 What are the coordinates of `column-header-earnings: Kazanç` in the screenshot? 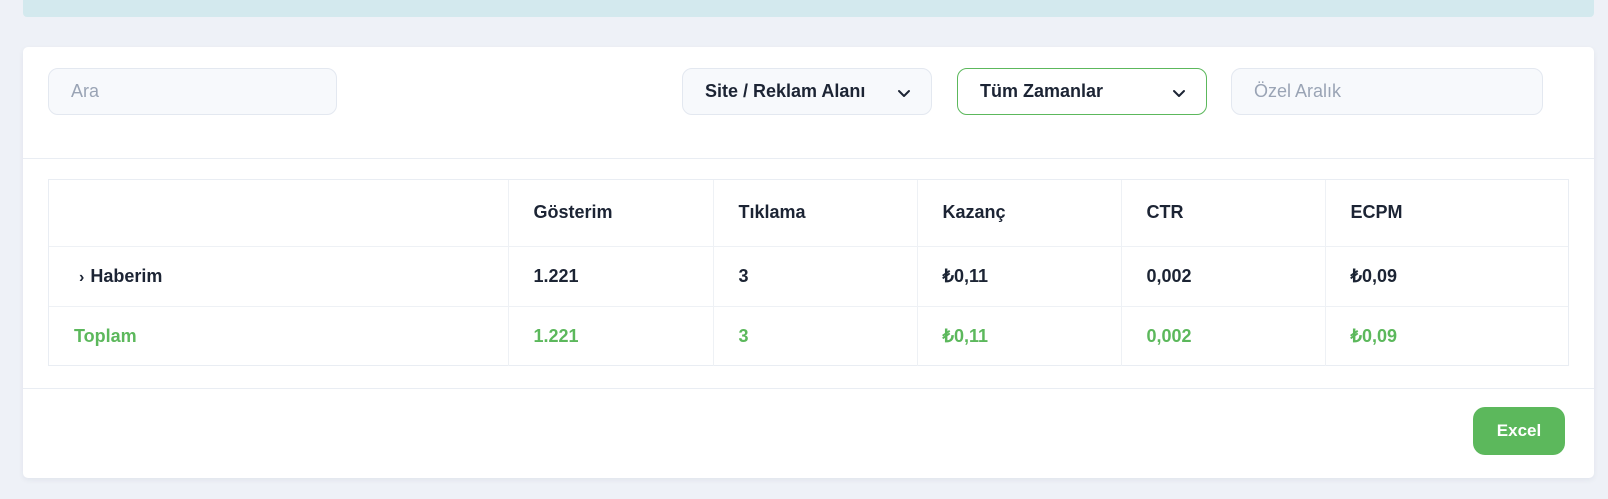 It's located at (1019, 213).